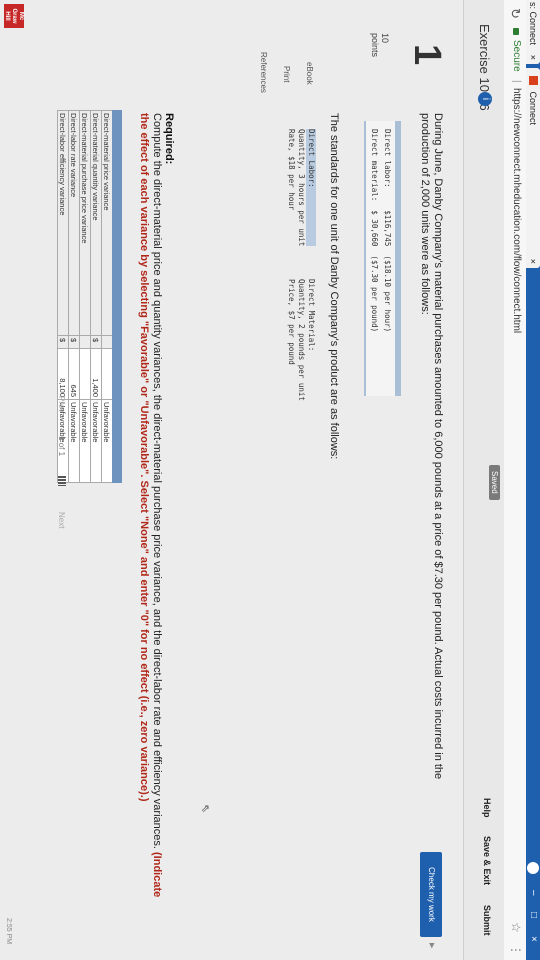 The image size is (540, 960). What do you see at coordinates (107, 223) in the screenshot?
I see `variance-label: Direct-material price variance` at bounding box center [107, 223].